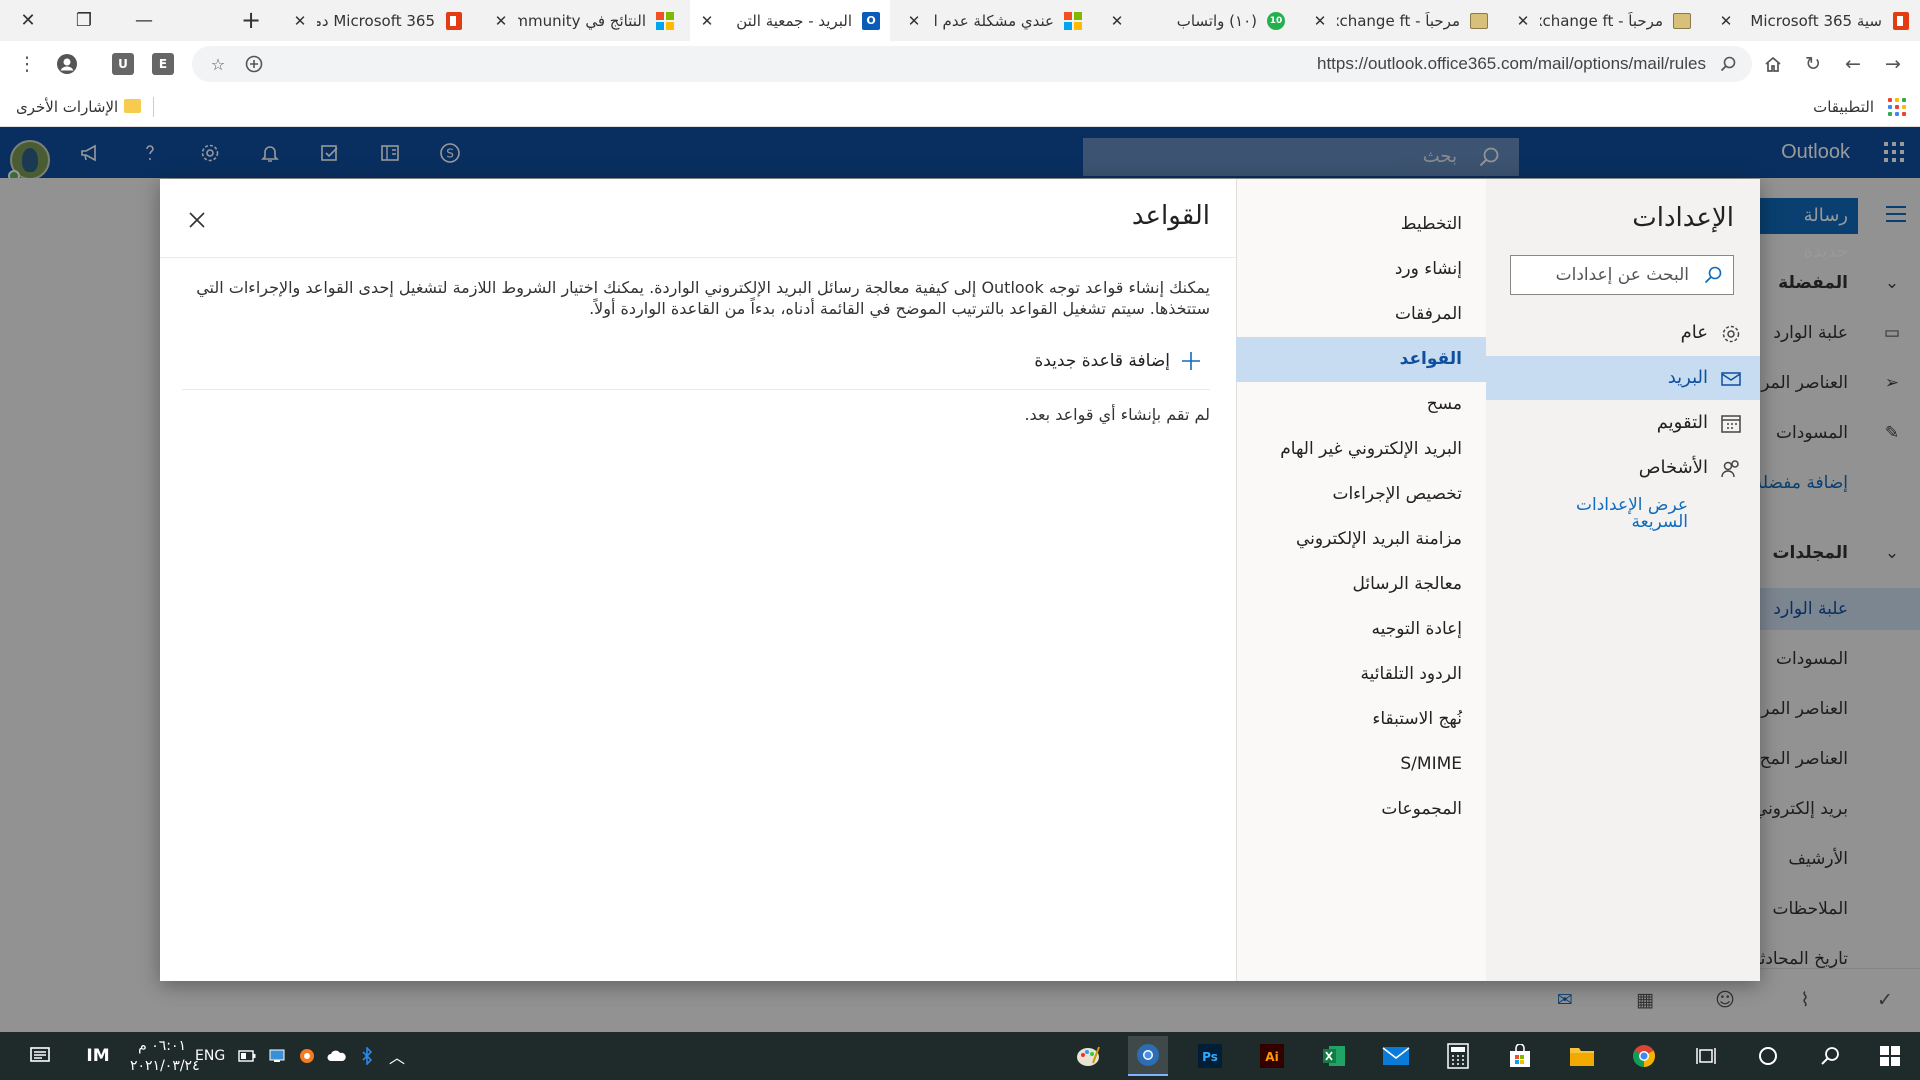 The height and width of the screenshot is (1080, 1920). I want to click on windows-taskbar: ٠٦:٠١ م ٢٠٢١/٠٣/٢٤ IM ENG ︿ Ps Ai, so click(960, 1056).